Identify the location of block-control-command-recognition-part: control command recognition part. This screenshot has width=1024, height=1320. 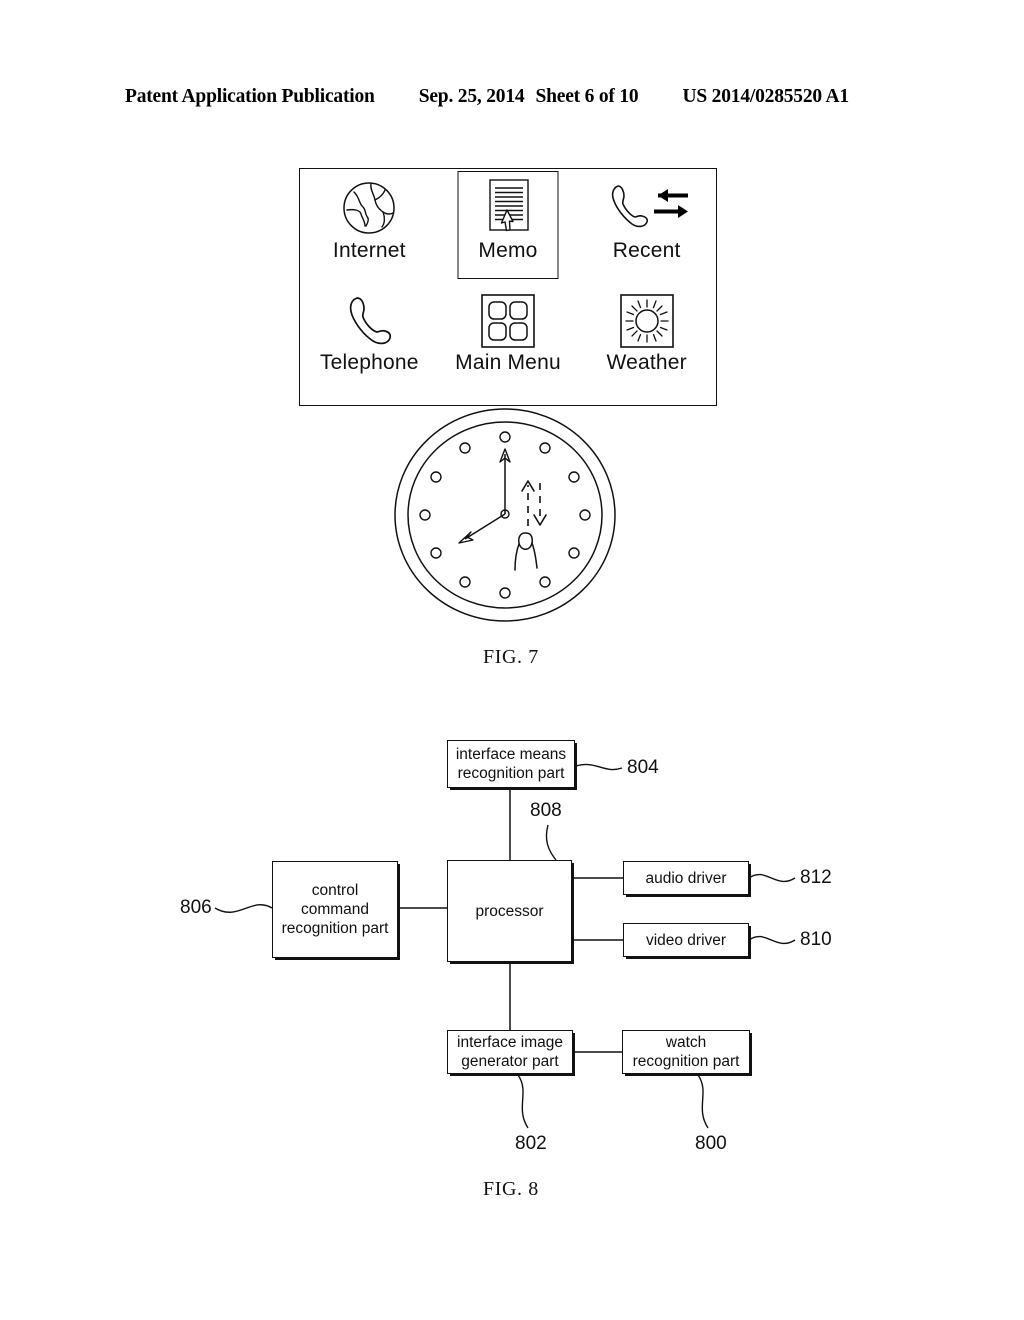
(335, 909).